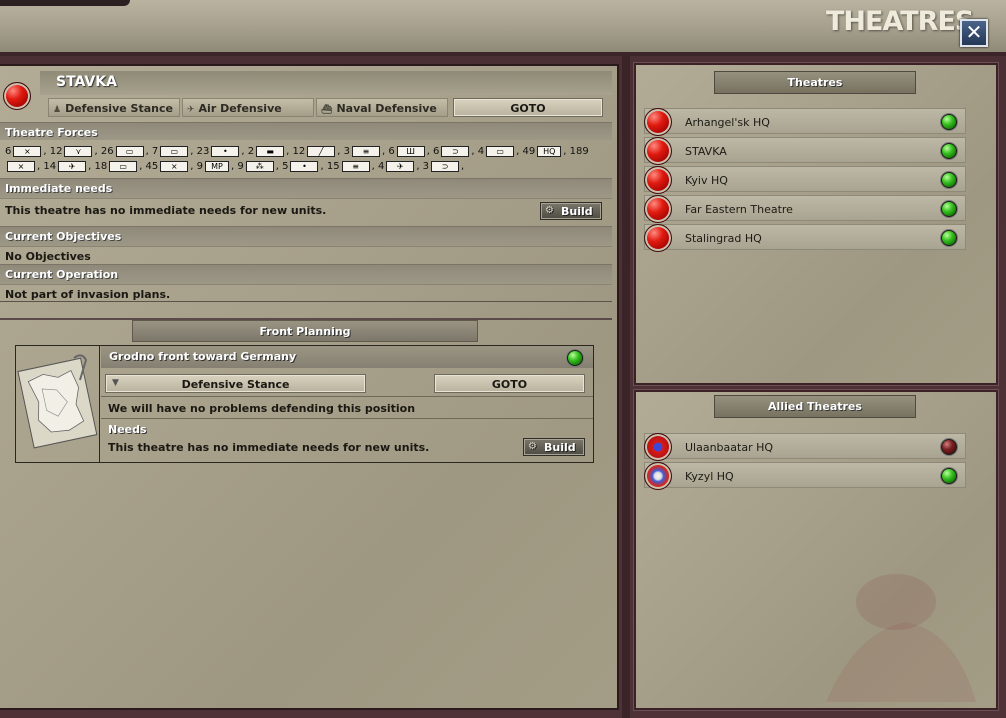  Describe the element at coordinates (723, 238) in the screenshot. I see `theatre-row-label: Stalingrad HQ` at that location.